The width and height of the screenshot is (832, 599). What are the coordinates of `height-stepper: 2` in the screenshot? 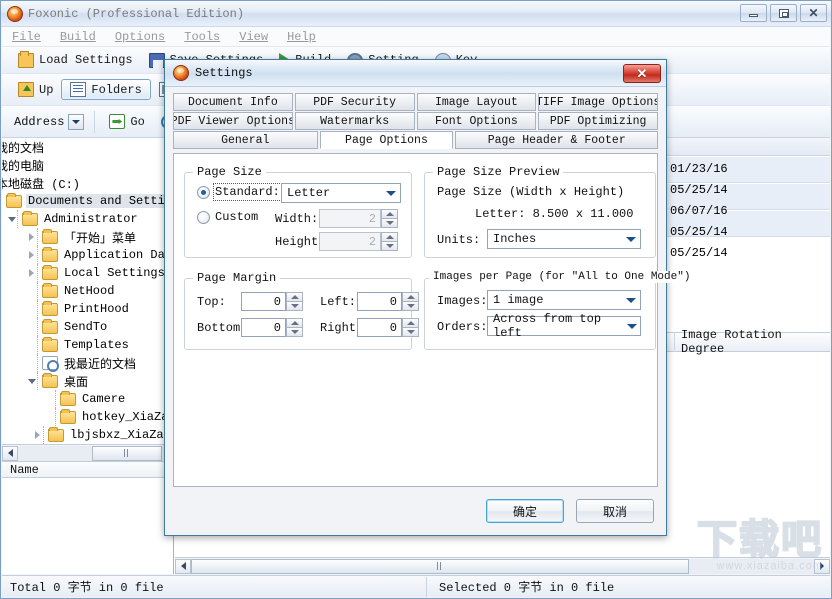 It's located at (358, 241).